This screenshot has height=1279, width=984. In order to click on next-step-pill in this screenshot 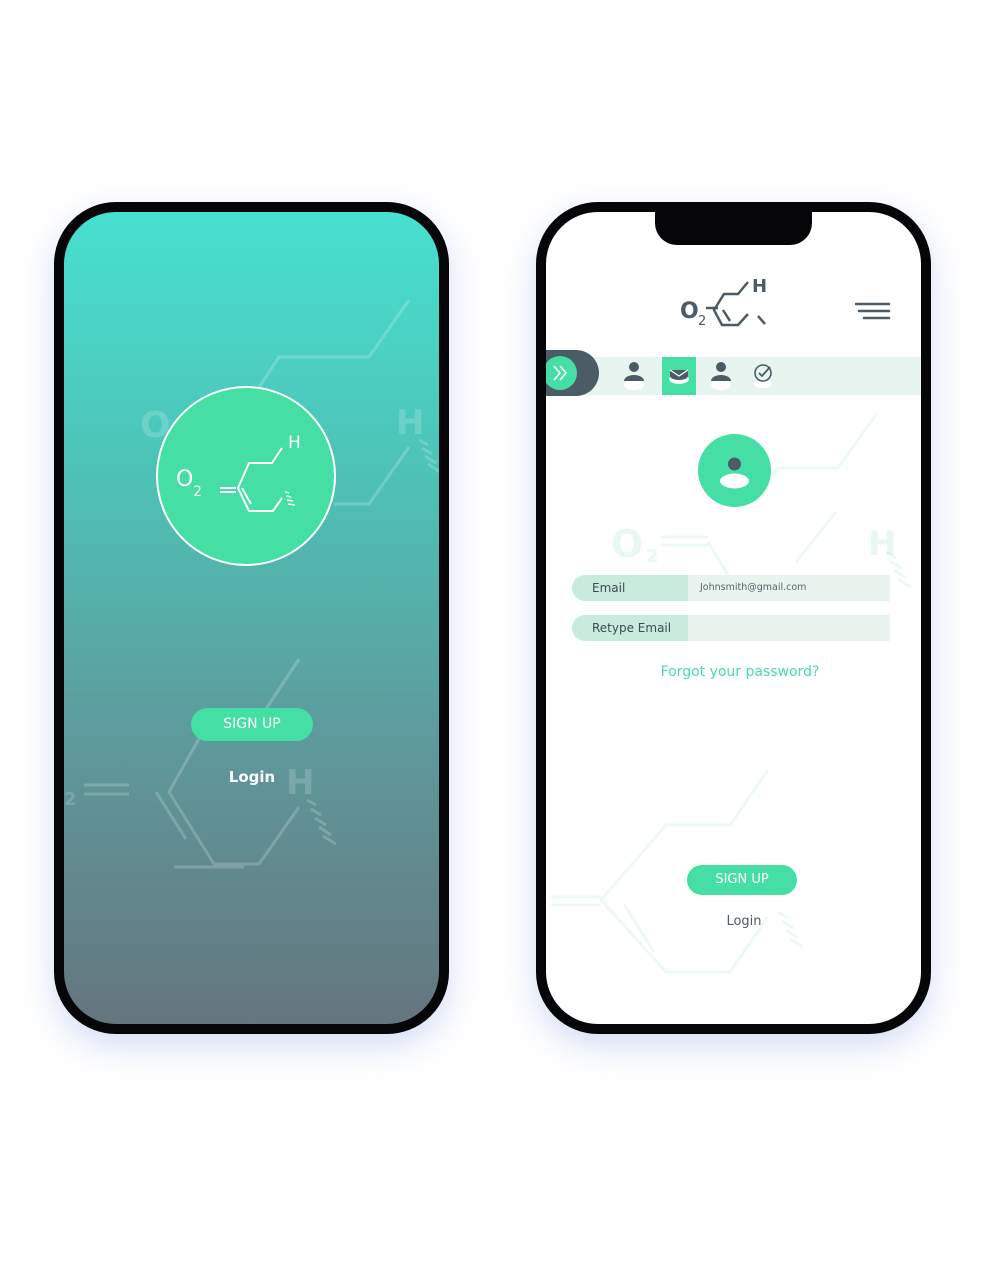, I will do `click(572, 373)`.